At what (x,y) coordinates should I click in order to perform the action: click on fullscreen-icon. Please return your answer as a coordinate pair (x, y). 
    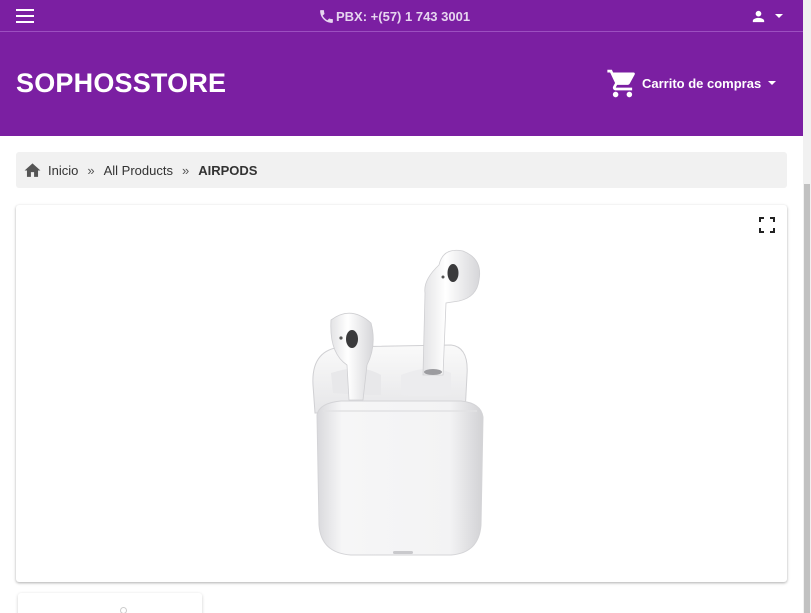
    Looking at the image, I should click on (767, 225).